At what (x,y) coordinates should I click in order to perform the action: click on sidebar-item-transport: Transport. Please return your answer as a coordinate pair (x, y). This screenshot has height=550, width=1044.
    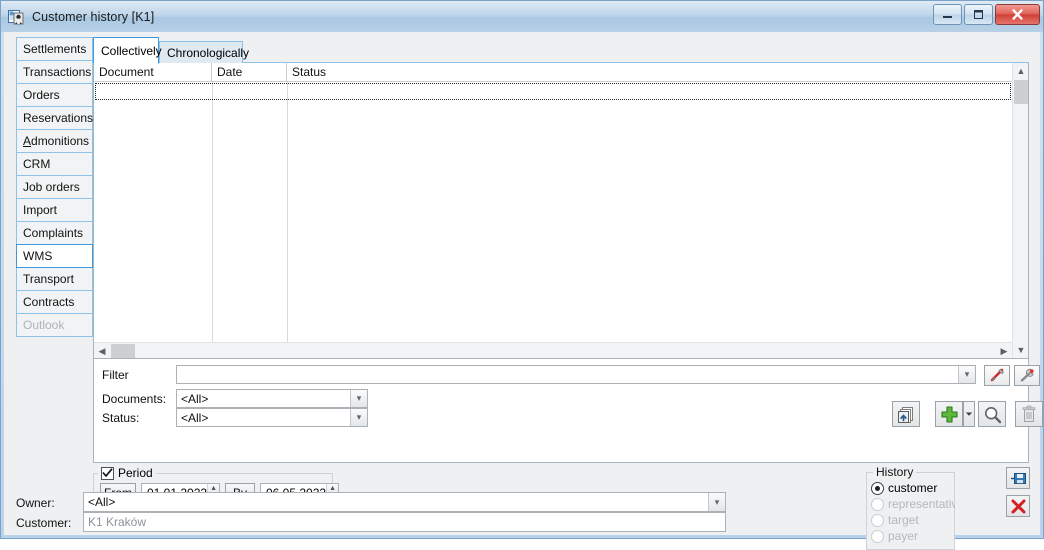
    Looking at the image, I should click on (54, 279).